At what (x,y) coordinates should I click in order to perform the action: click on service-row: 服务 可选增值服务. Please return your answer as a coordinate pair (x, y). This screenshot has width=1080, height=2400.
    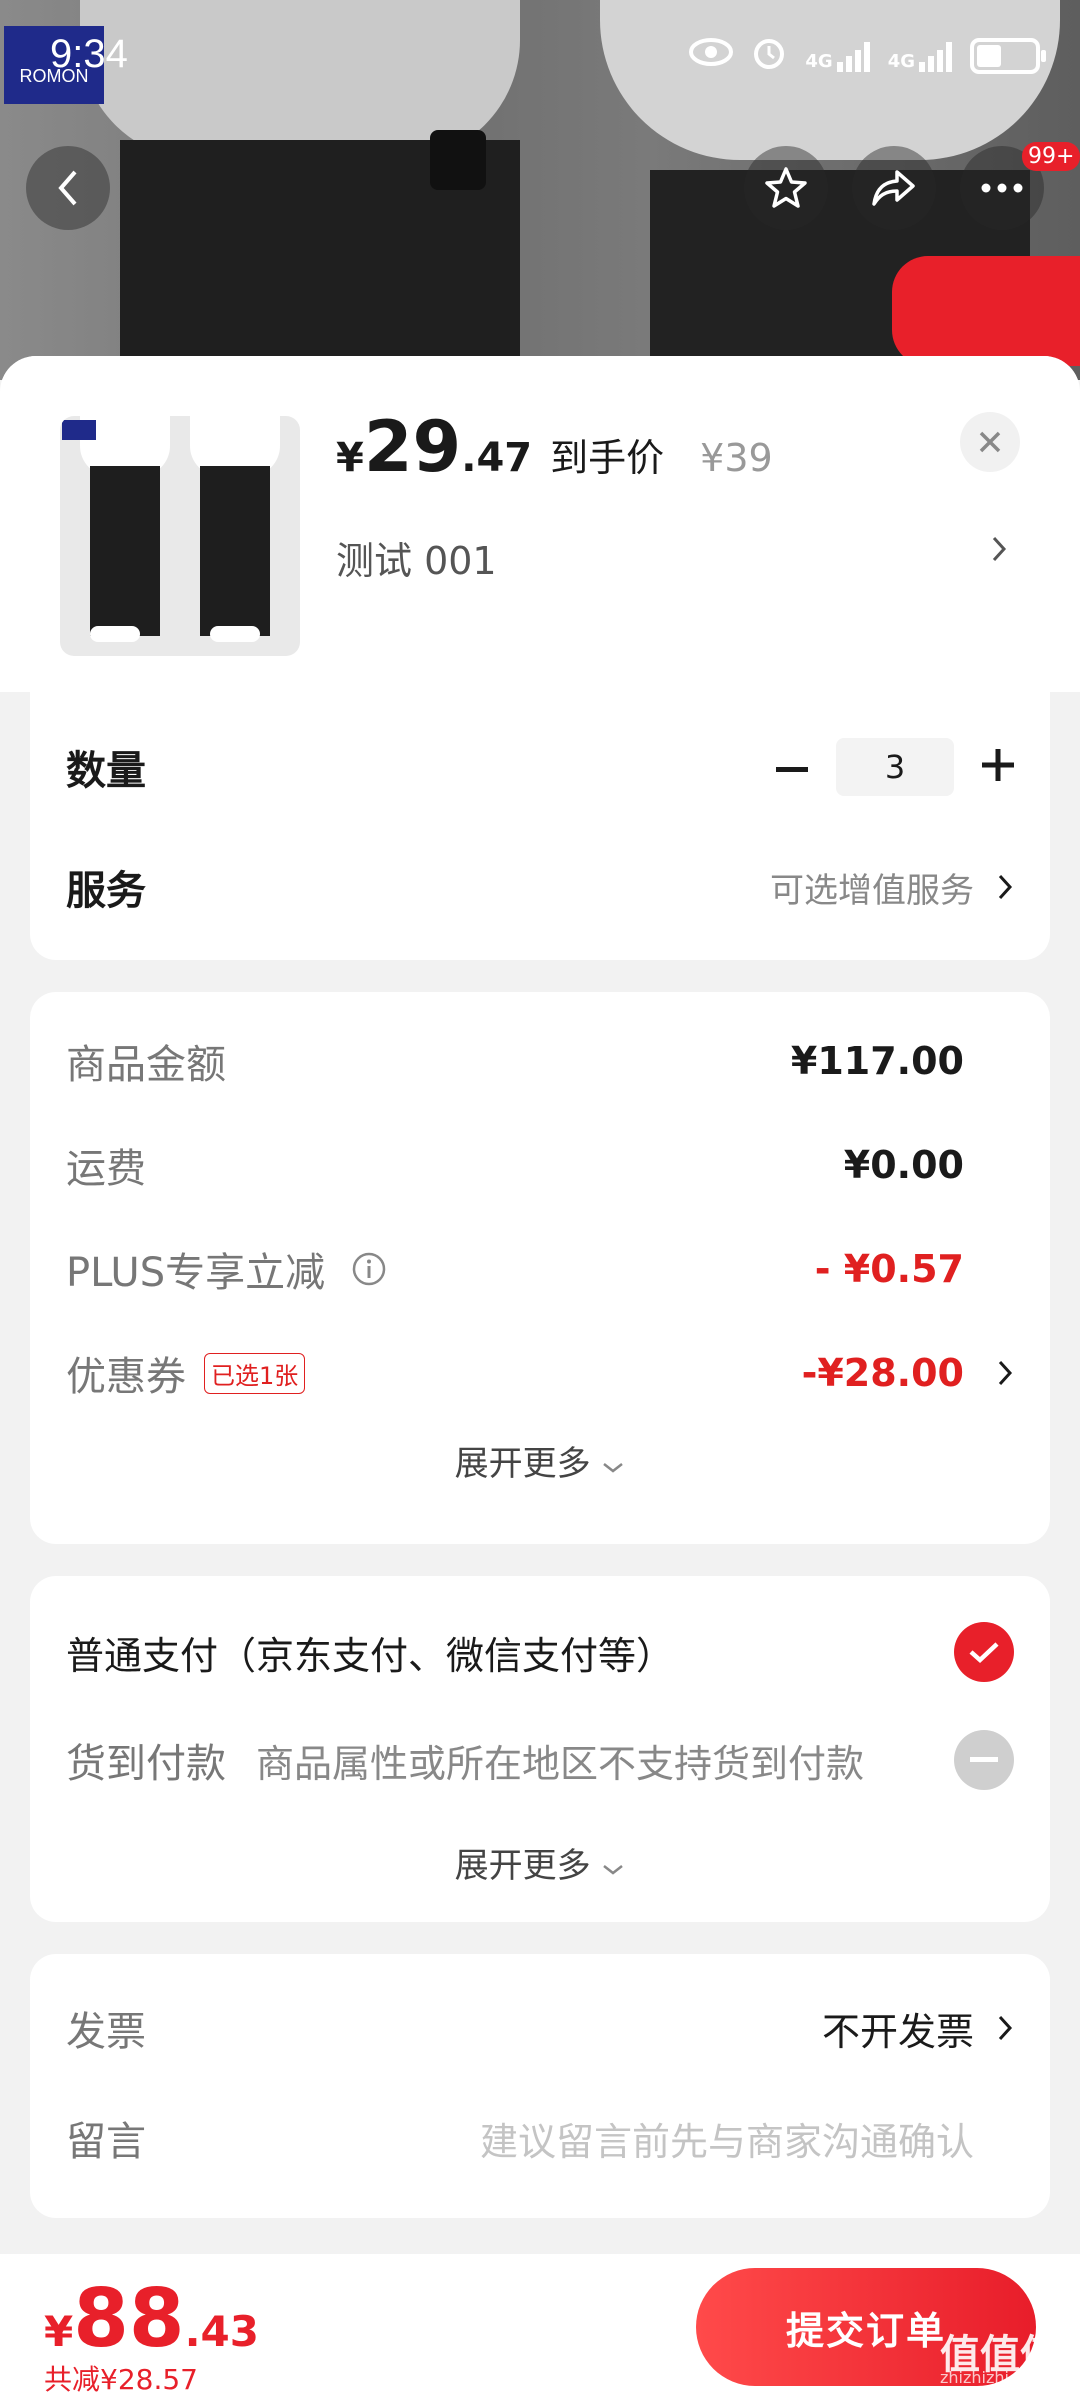
    Looking at the image, I should click on (540, 887).